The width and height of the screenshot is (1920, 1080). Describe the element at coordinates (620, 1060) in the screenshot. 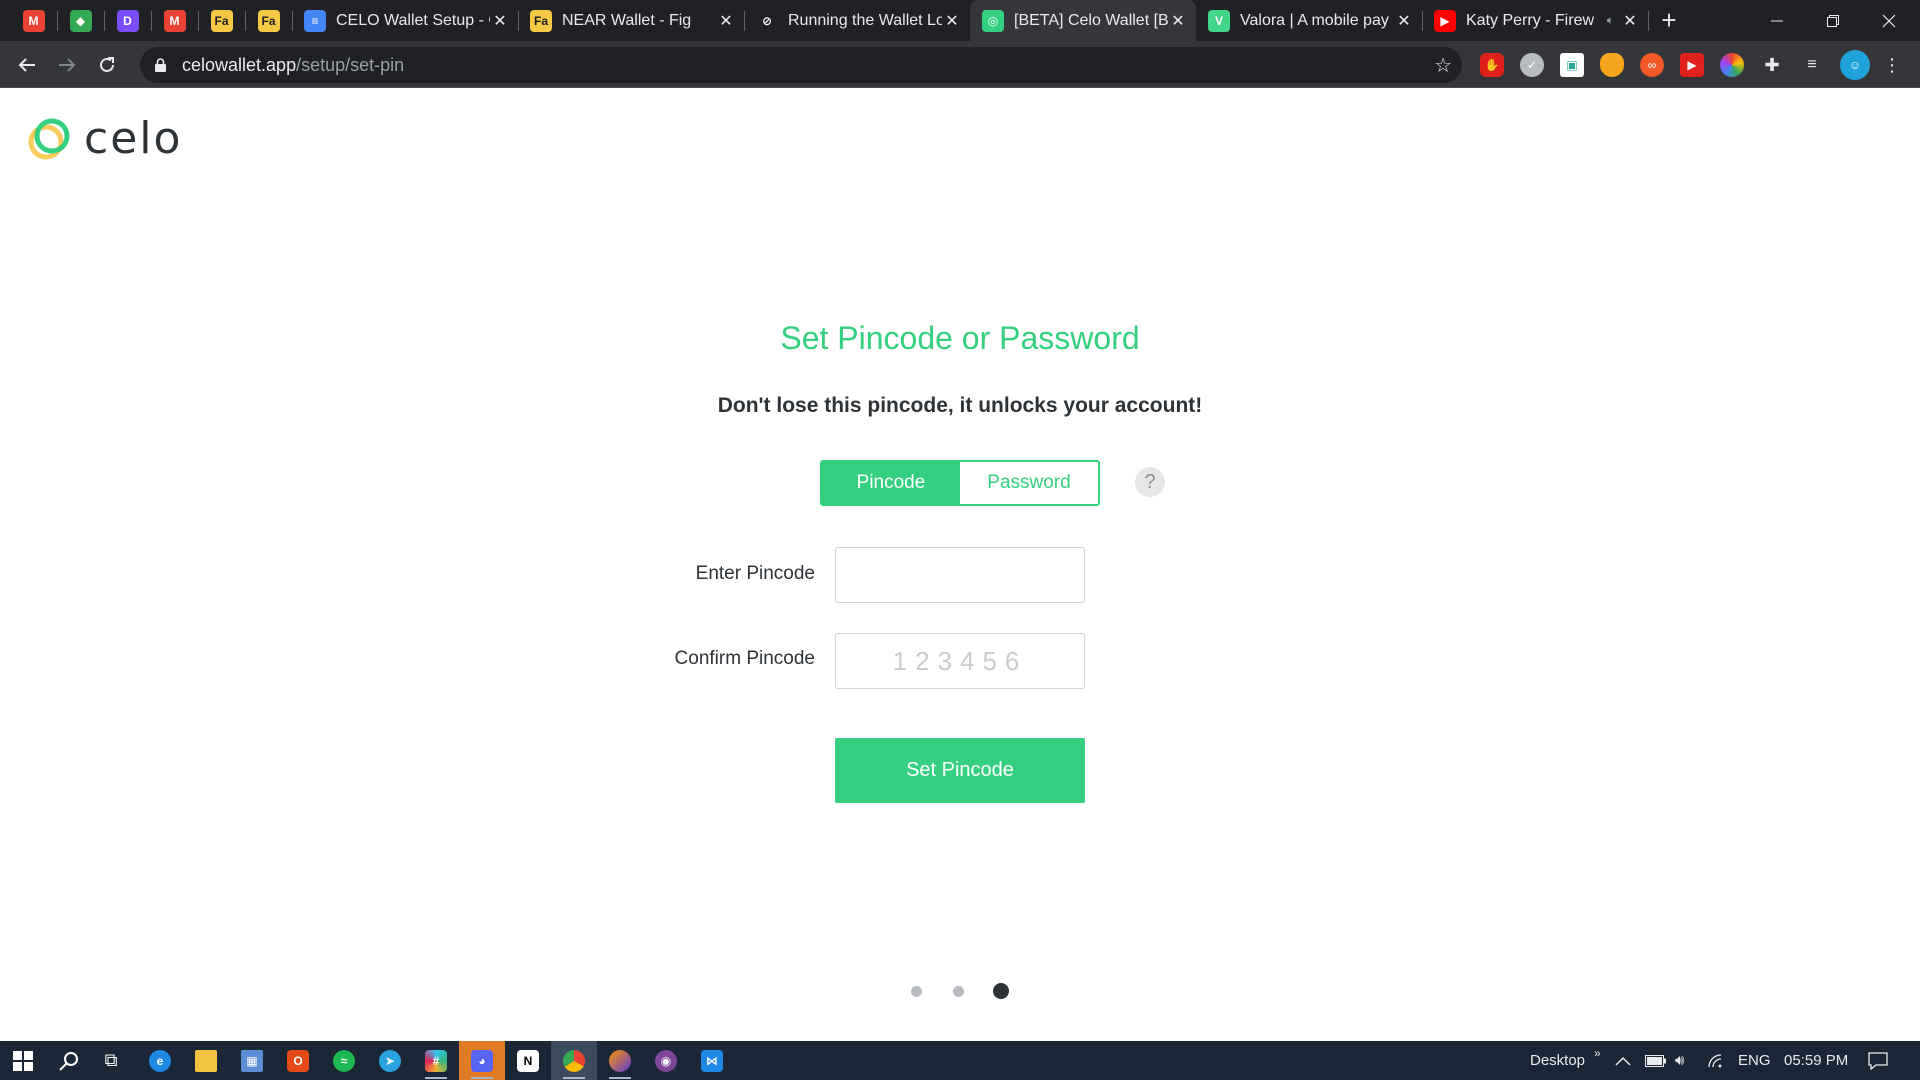

I see `taskbar-firefox` at that location.